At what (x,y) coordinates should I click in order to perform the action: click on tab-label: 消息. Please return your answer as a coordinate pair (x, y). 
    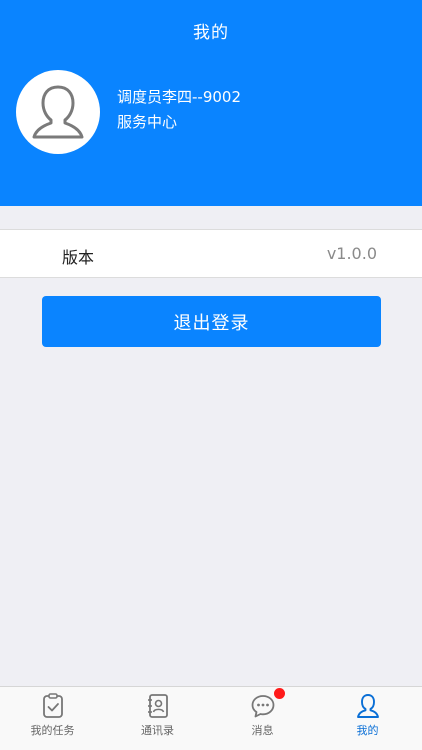
    Looking at the image, I should click on (262, 730).